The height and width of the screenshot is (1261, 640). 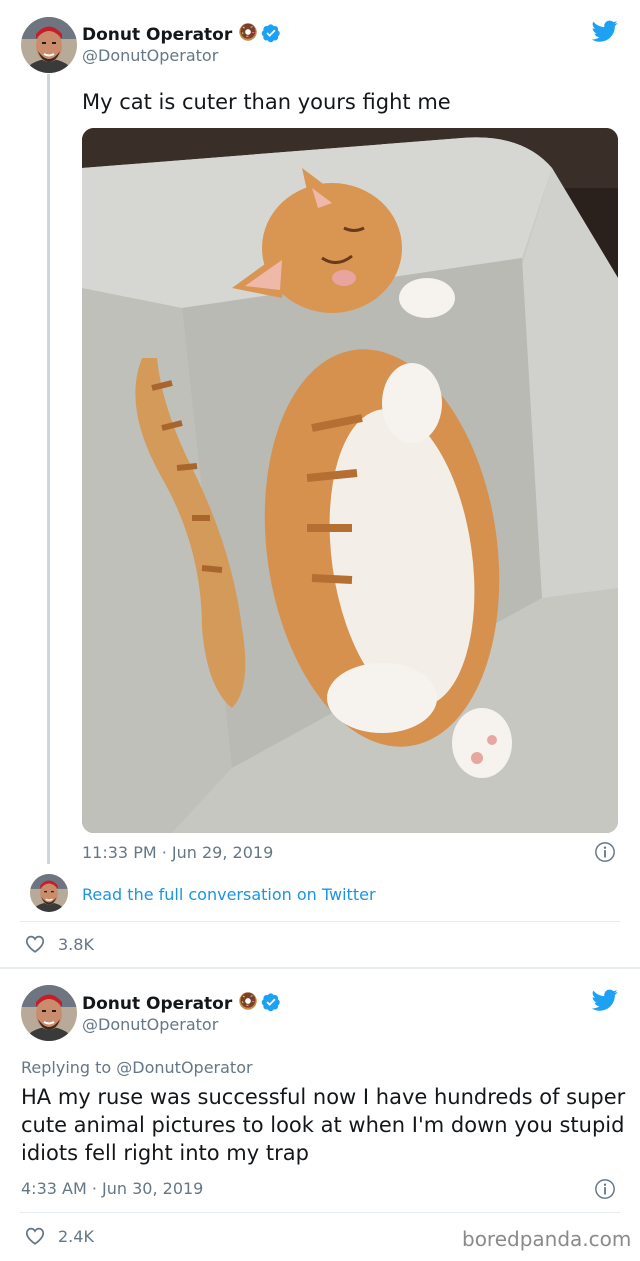 What do you see at coordinates (266, 102) in the screenshot?
I see `tweet-text: My cat is cuter than yours fight me` at bounding box center [266, 102].